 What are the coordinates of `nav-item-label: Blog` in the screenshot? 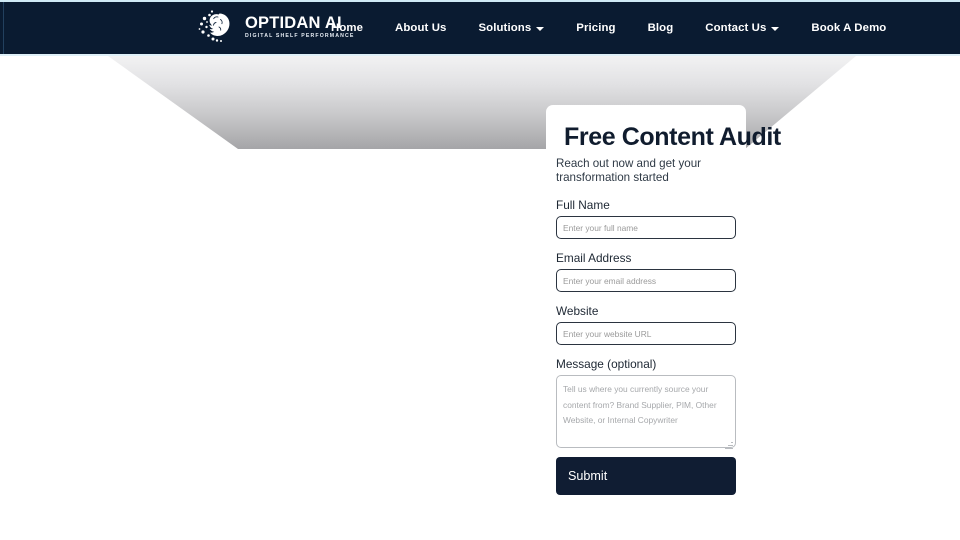 It's located at (660, 27).